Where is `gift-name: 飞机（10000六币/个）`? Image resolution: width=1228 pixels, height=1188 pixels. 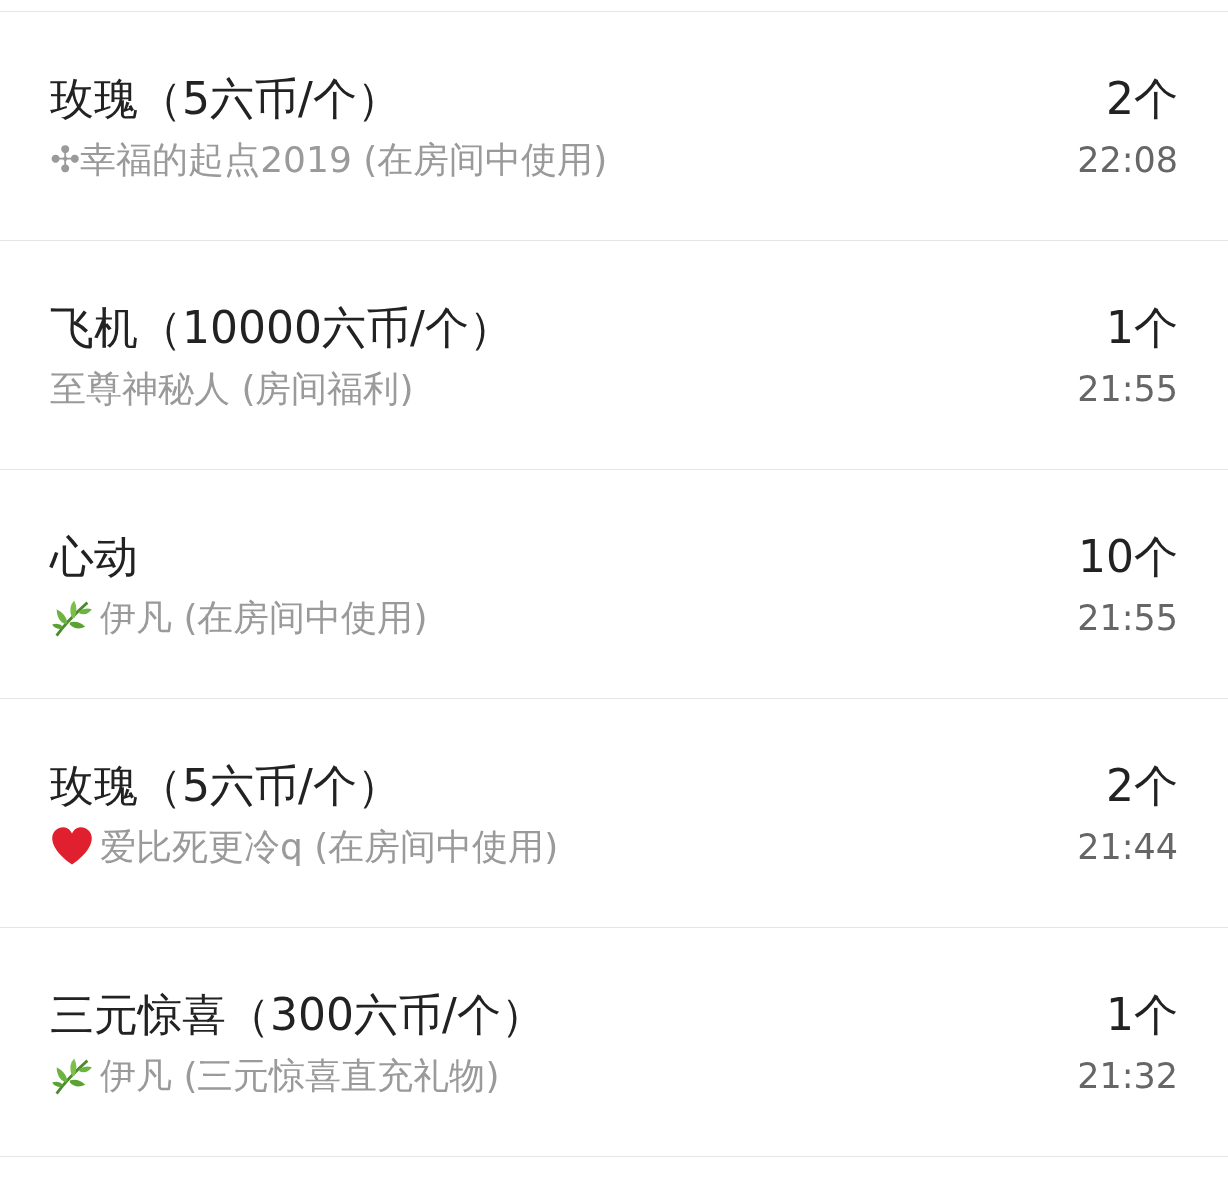 gift-name: 飞机（10000六币/个） is located at coordinates (281, 328).